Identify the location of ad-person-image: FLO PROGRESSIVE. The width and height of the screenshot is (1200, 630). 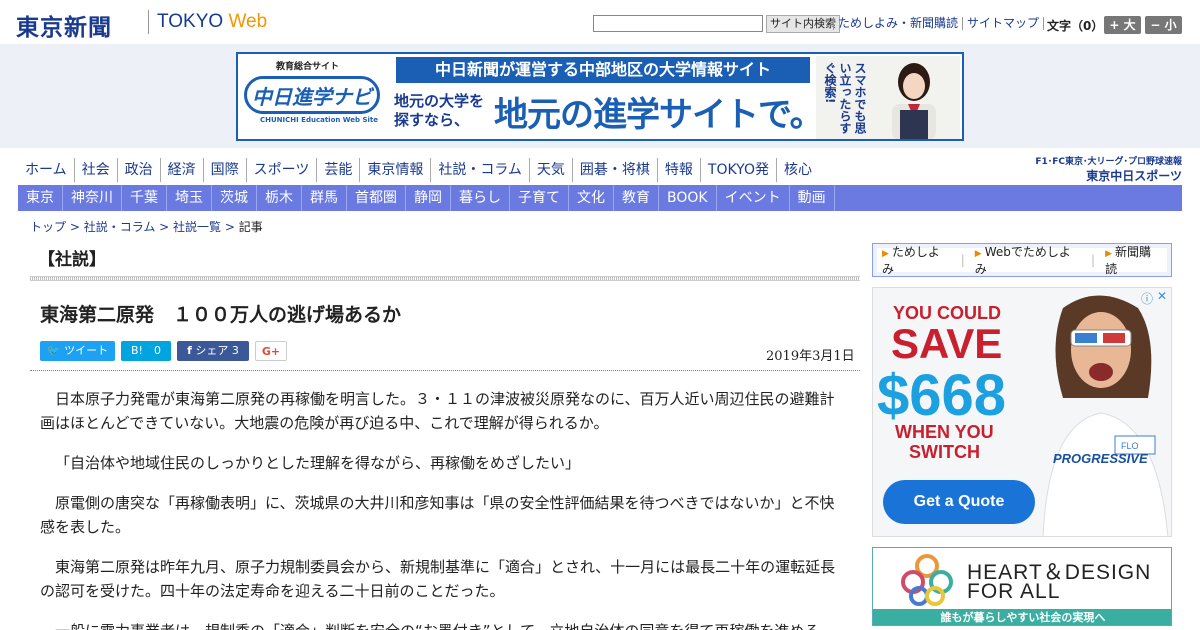
(1105, 415).